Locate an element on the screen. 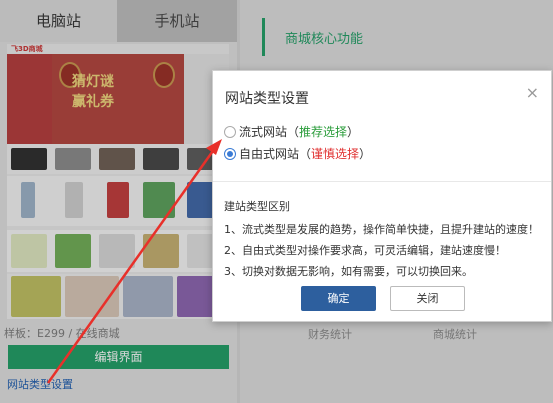 The height and width of the screenshot is (403, 553). radio-free is located at coordinates (230, 153).